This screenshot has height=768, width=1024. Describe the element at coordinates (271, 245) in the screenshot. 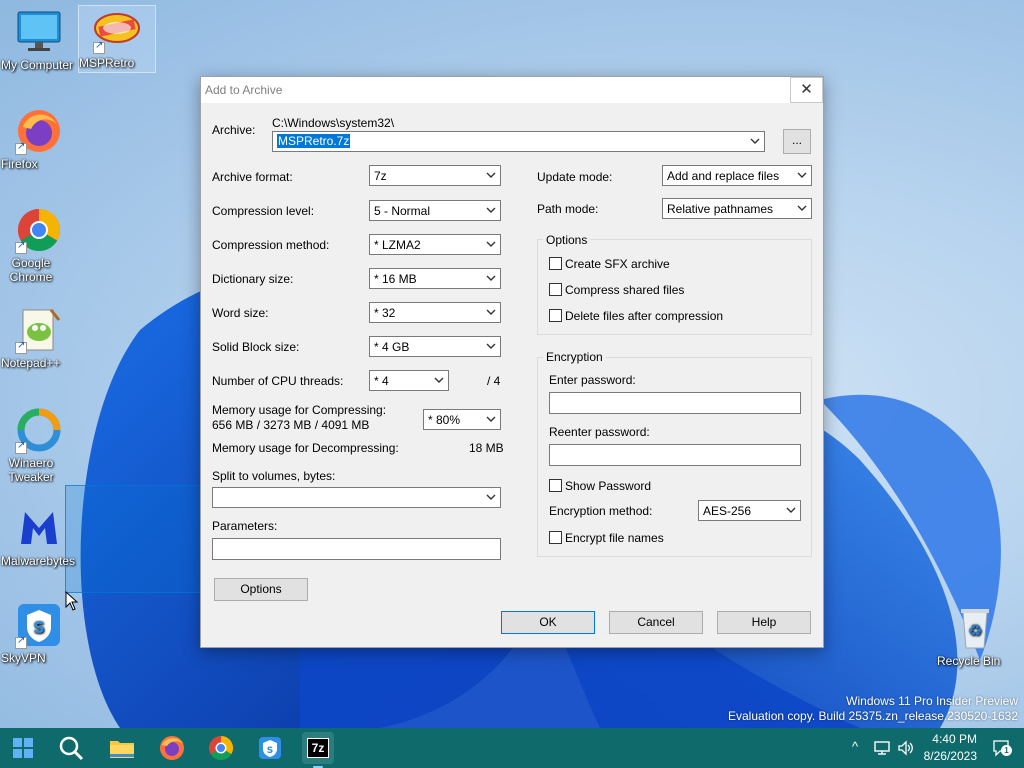

I see `compression-method-label: Compression method:` at that location.